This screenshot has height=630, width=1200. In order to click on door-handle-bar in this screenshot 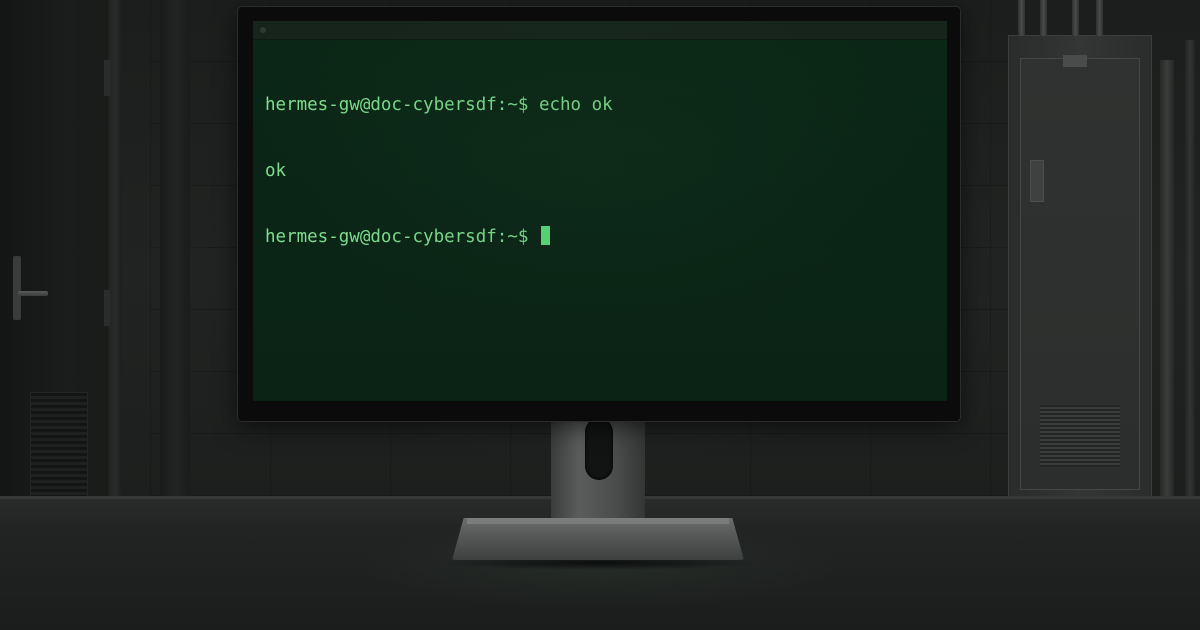, I will do `click(33, 293)`.